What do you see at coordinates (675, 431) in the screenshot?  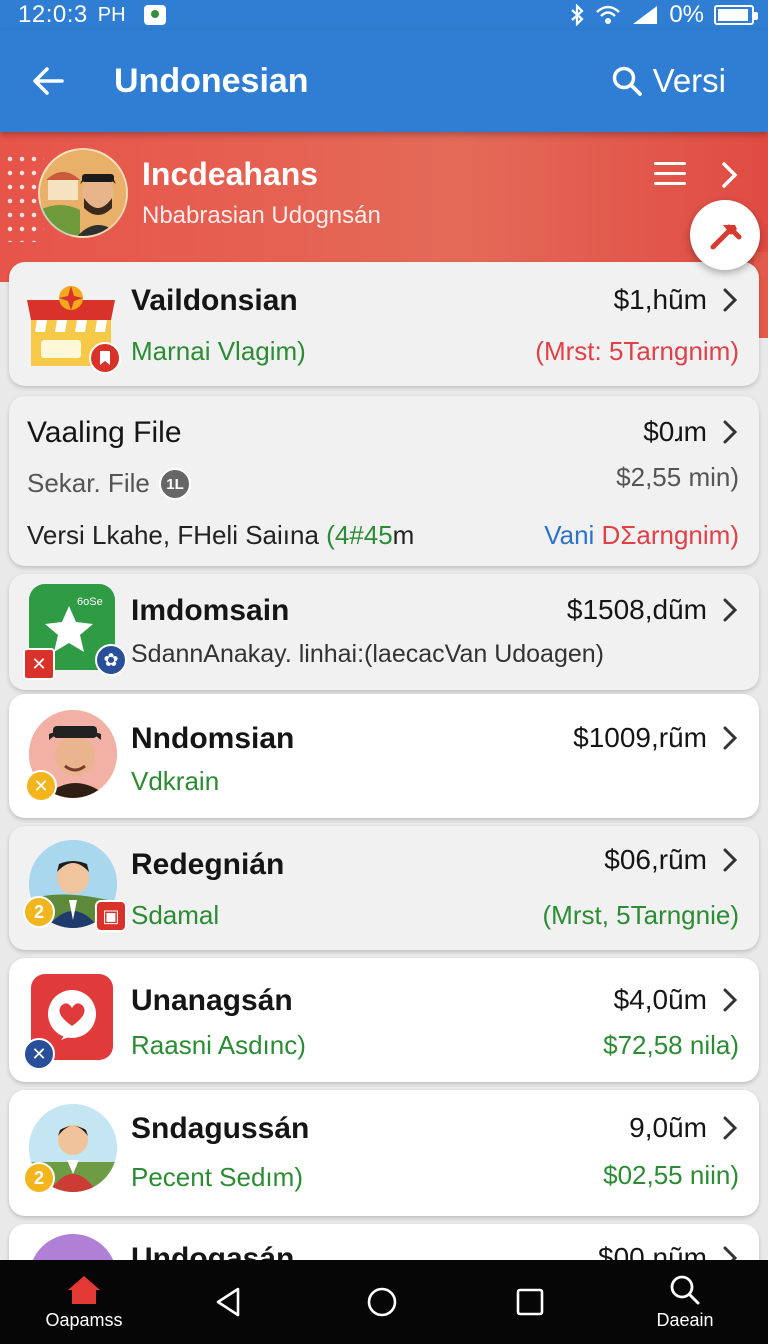 I see `item-price: $0ɹm` at bounding box center [675, 431].